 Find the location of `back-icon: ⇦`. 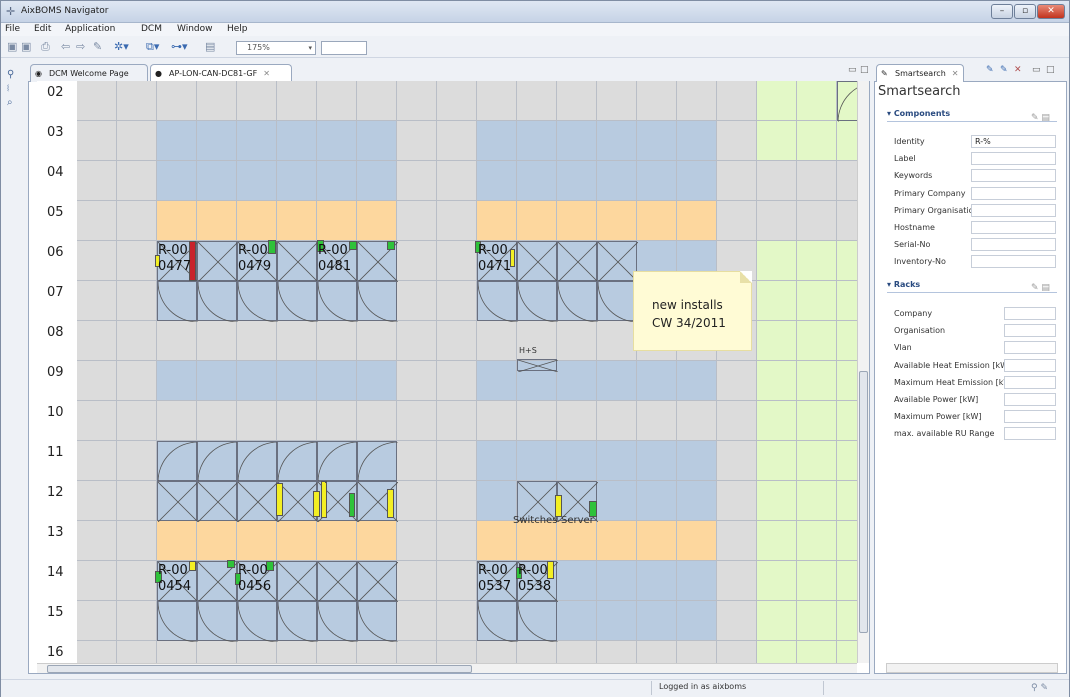

back-icon: ⇦ is located at coordinates (65, 46).